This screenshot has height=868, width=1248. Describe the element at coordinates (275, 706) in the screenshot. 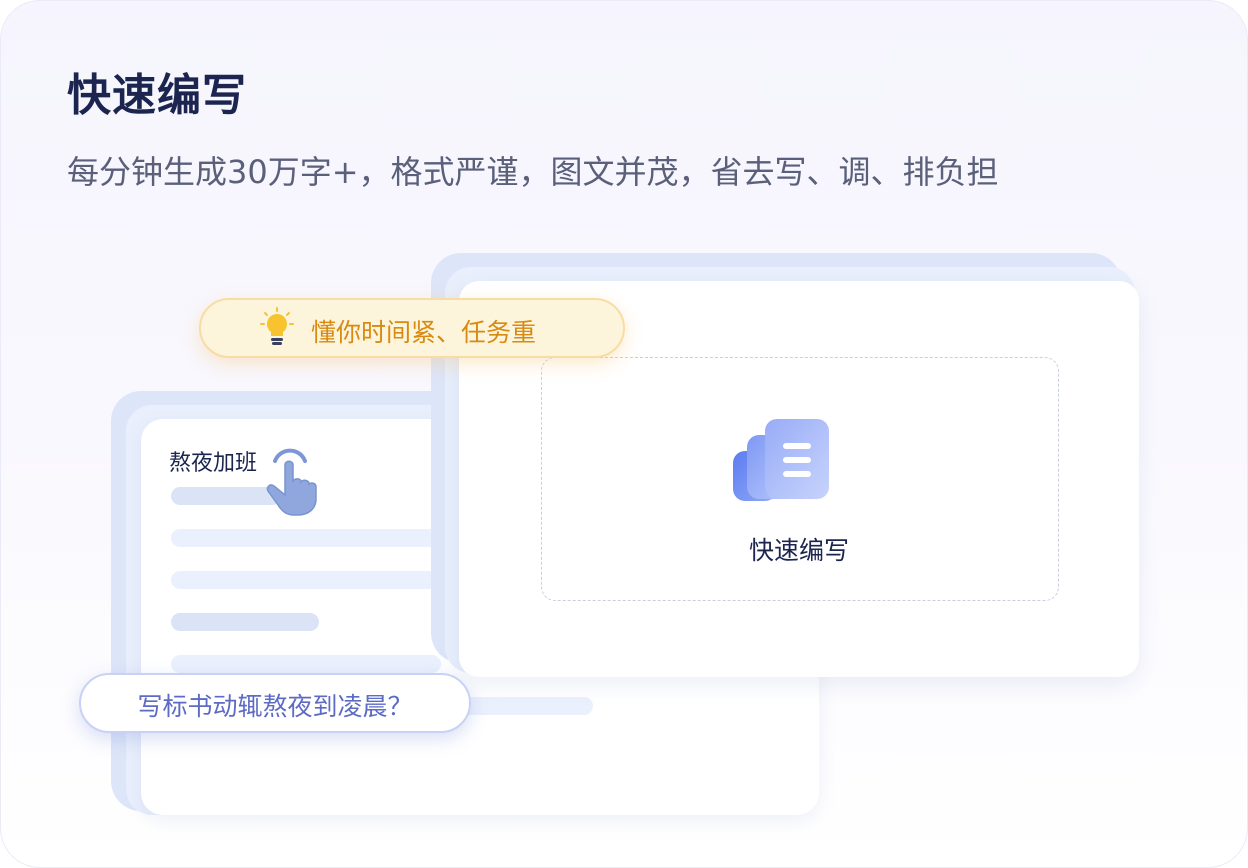

I see `question-badge-text: 写标书动辄熬夜到凌晨？` at that location.